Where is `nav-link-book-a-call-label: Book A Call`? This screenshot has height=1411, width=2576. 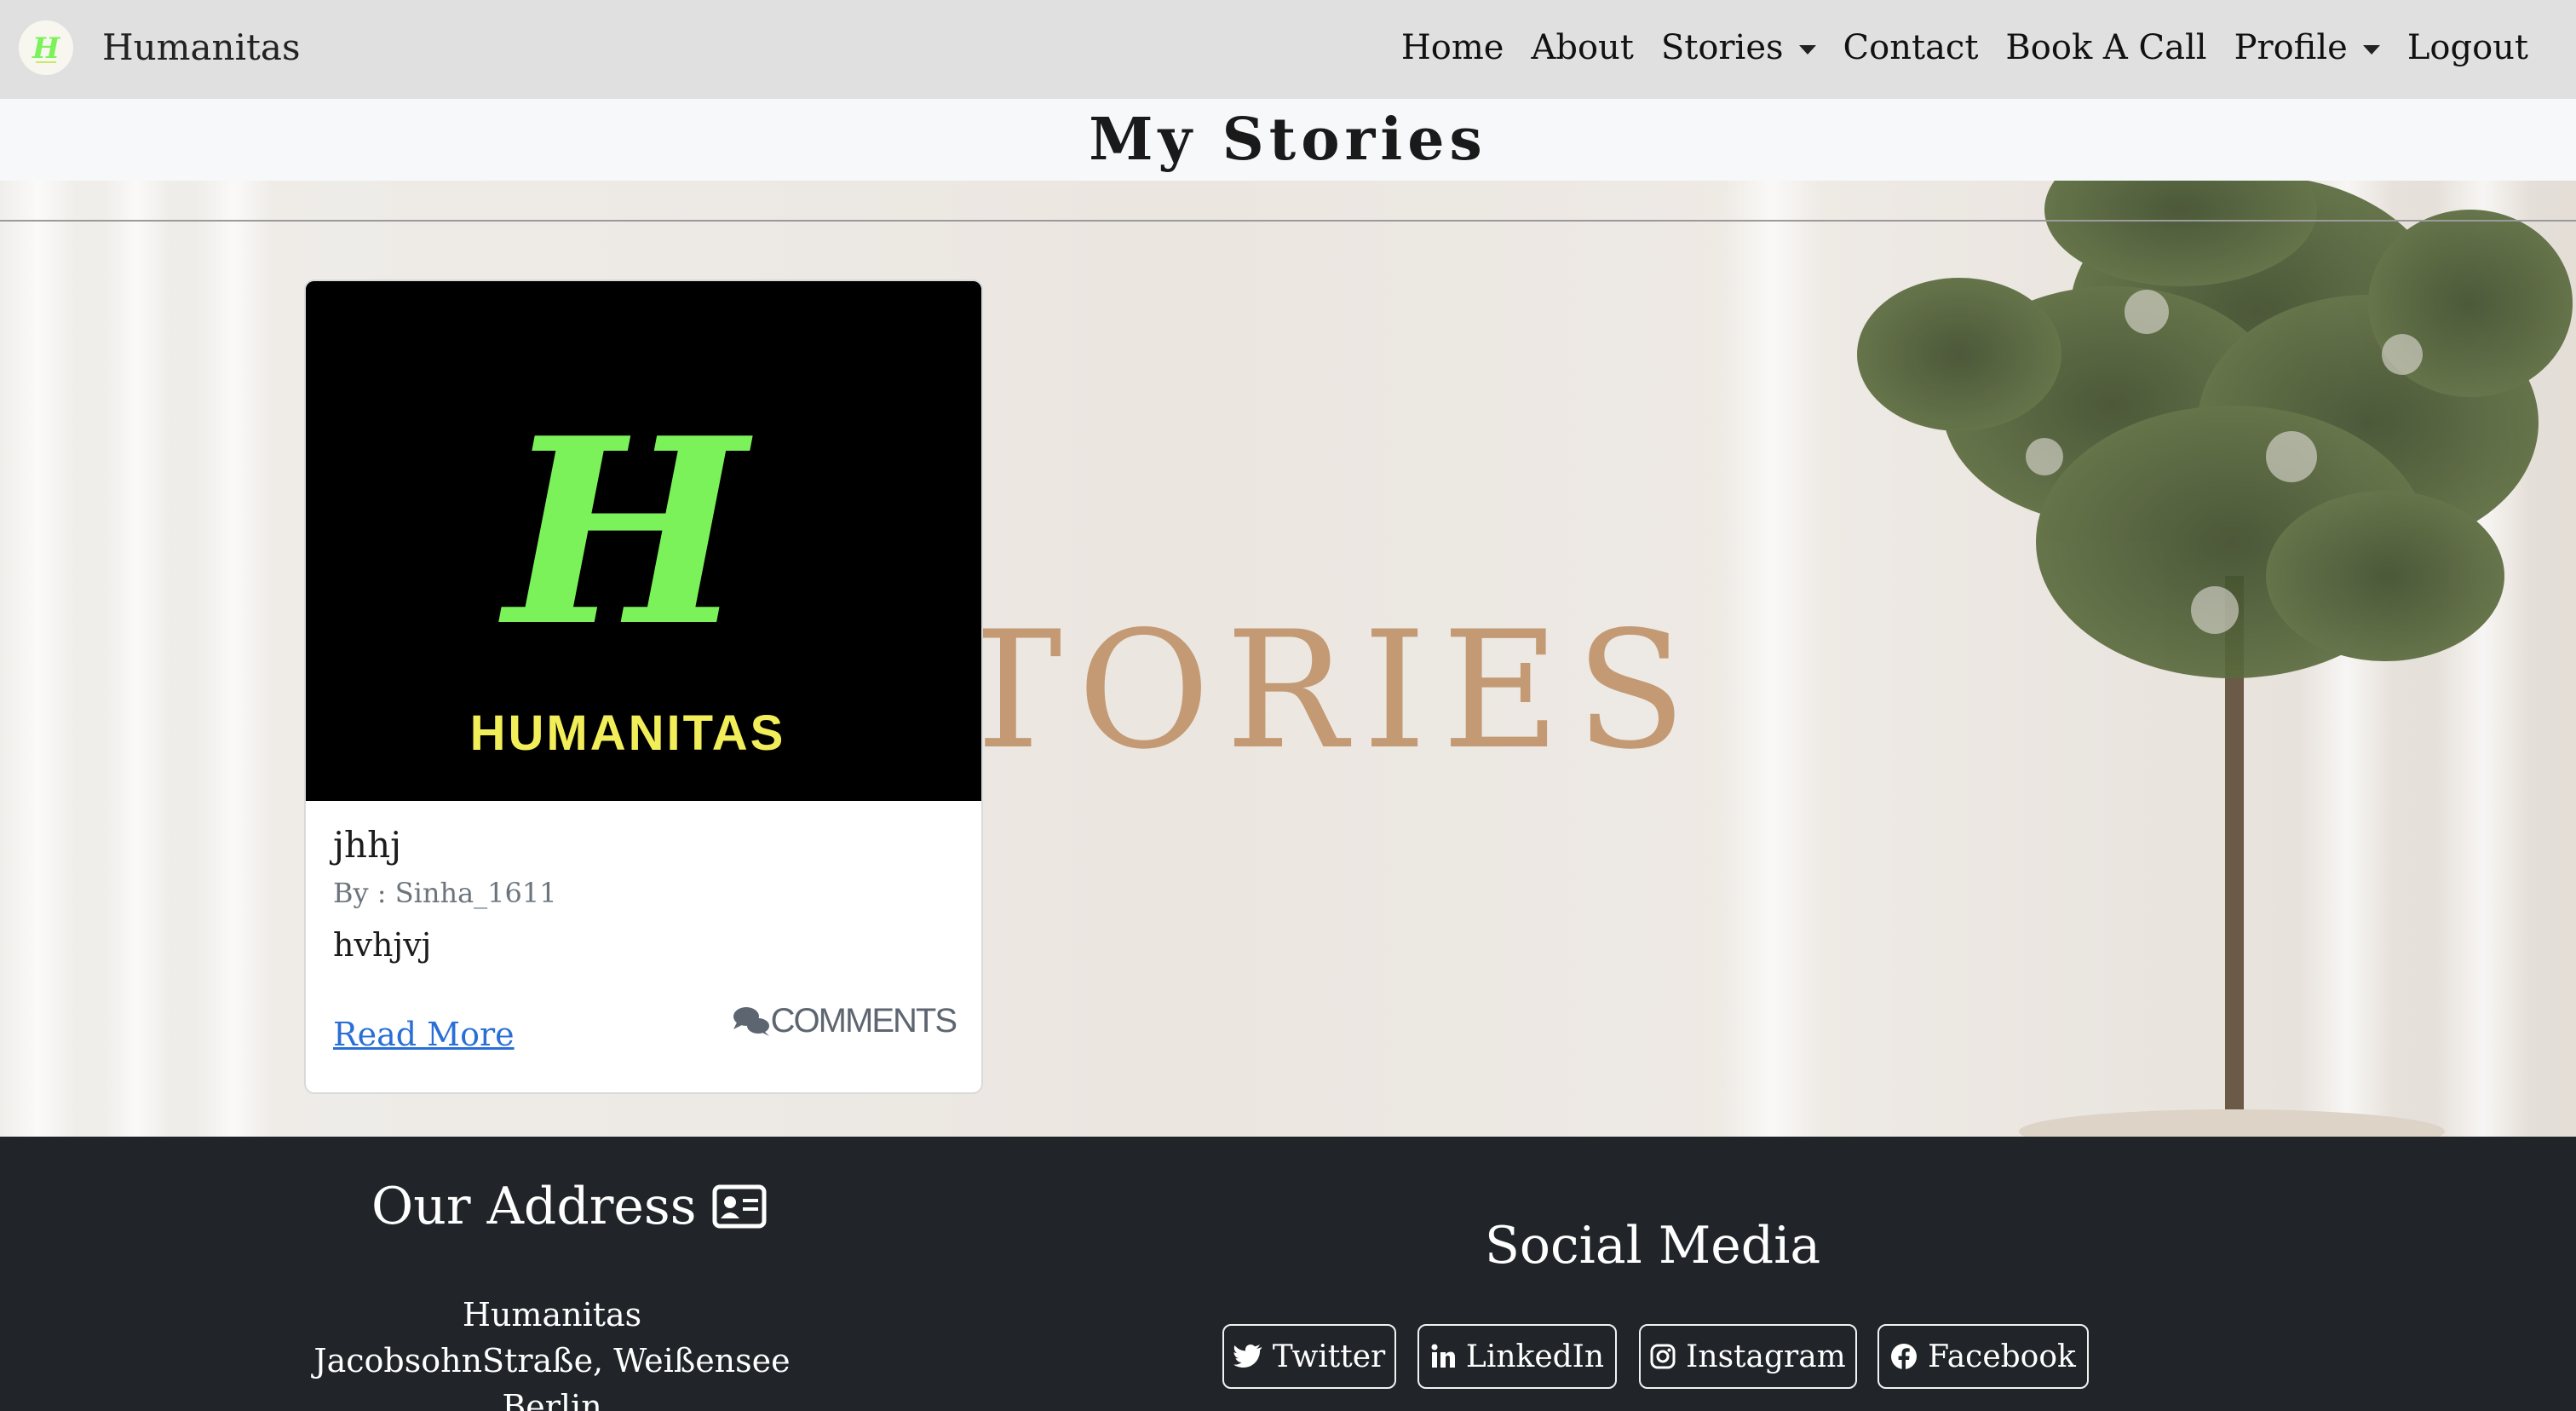 nav-link-book-a-call-label: Book A Call is located at coordinates (2106, 47).